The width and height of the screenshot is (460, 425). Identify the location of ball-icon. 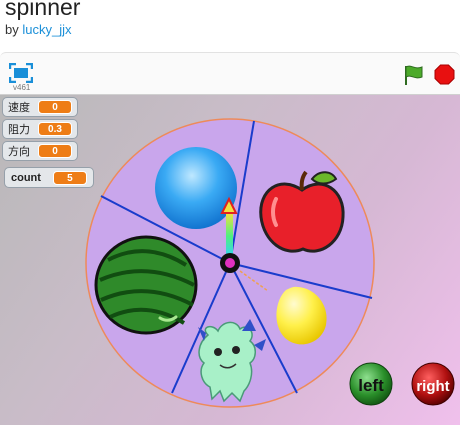
(196, 188).